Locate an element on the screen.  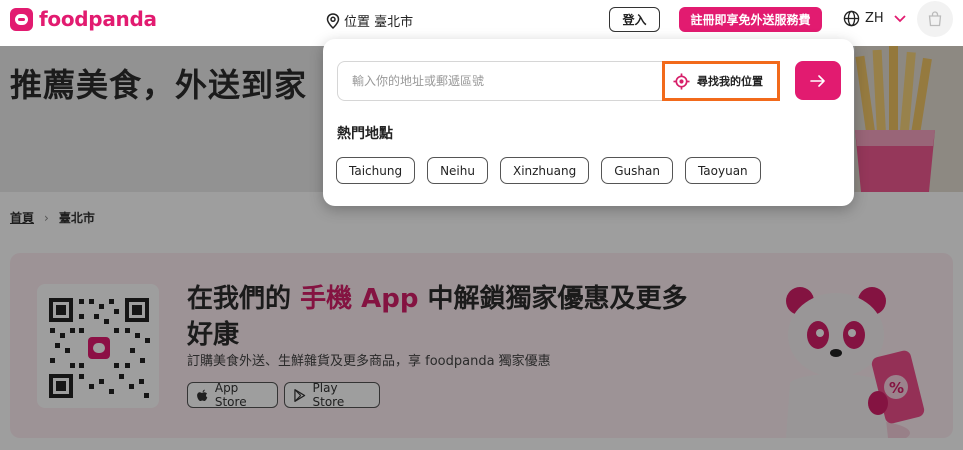
submit-address-button is located at coordinates (818, 80).